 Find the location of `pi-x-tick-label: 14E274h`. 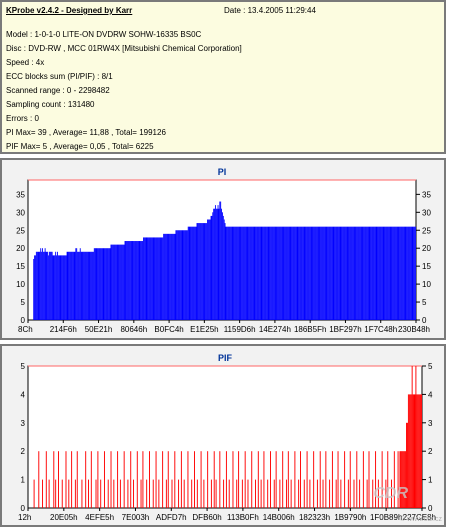

pi-x-tick-label: 14E274h is located at coordinates (275, 329).